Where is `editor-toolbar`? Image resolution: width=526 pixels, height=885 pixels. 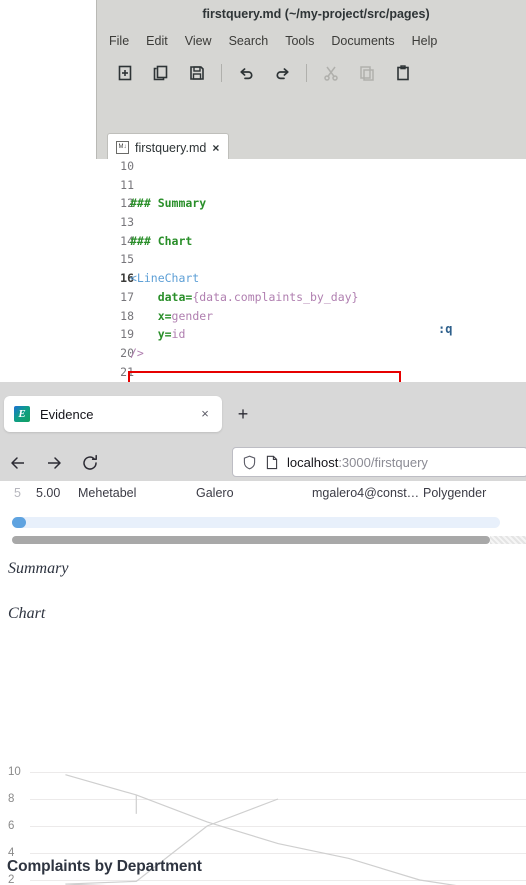
editor-toolbar is located at coordinates (311, 73).